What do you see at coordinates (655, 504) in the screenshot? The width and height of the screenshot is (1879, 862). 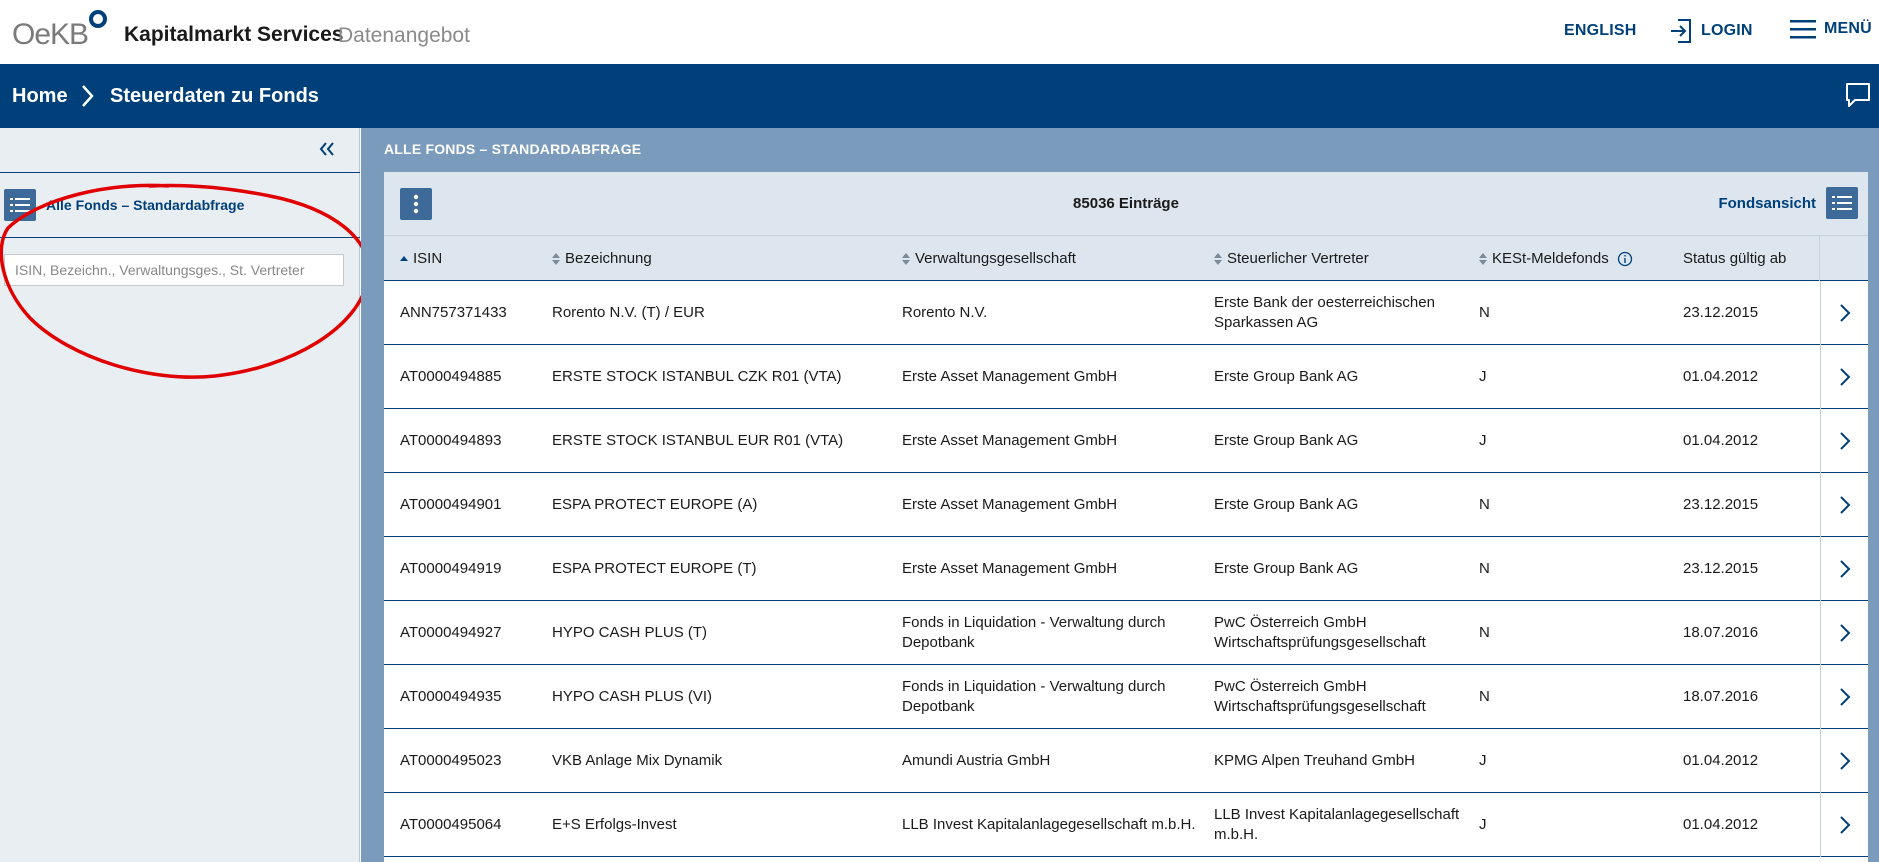 I see `cell-bezeichnung: ESPA PROTECT EUROPE (A)` at bounding box center [655, 504].